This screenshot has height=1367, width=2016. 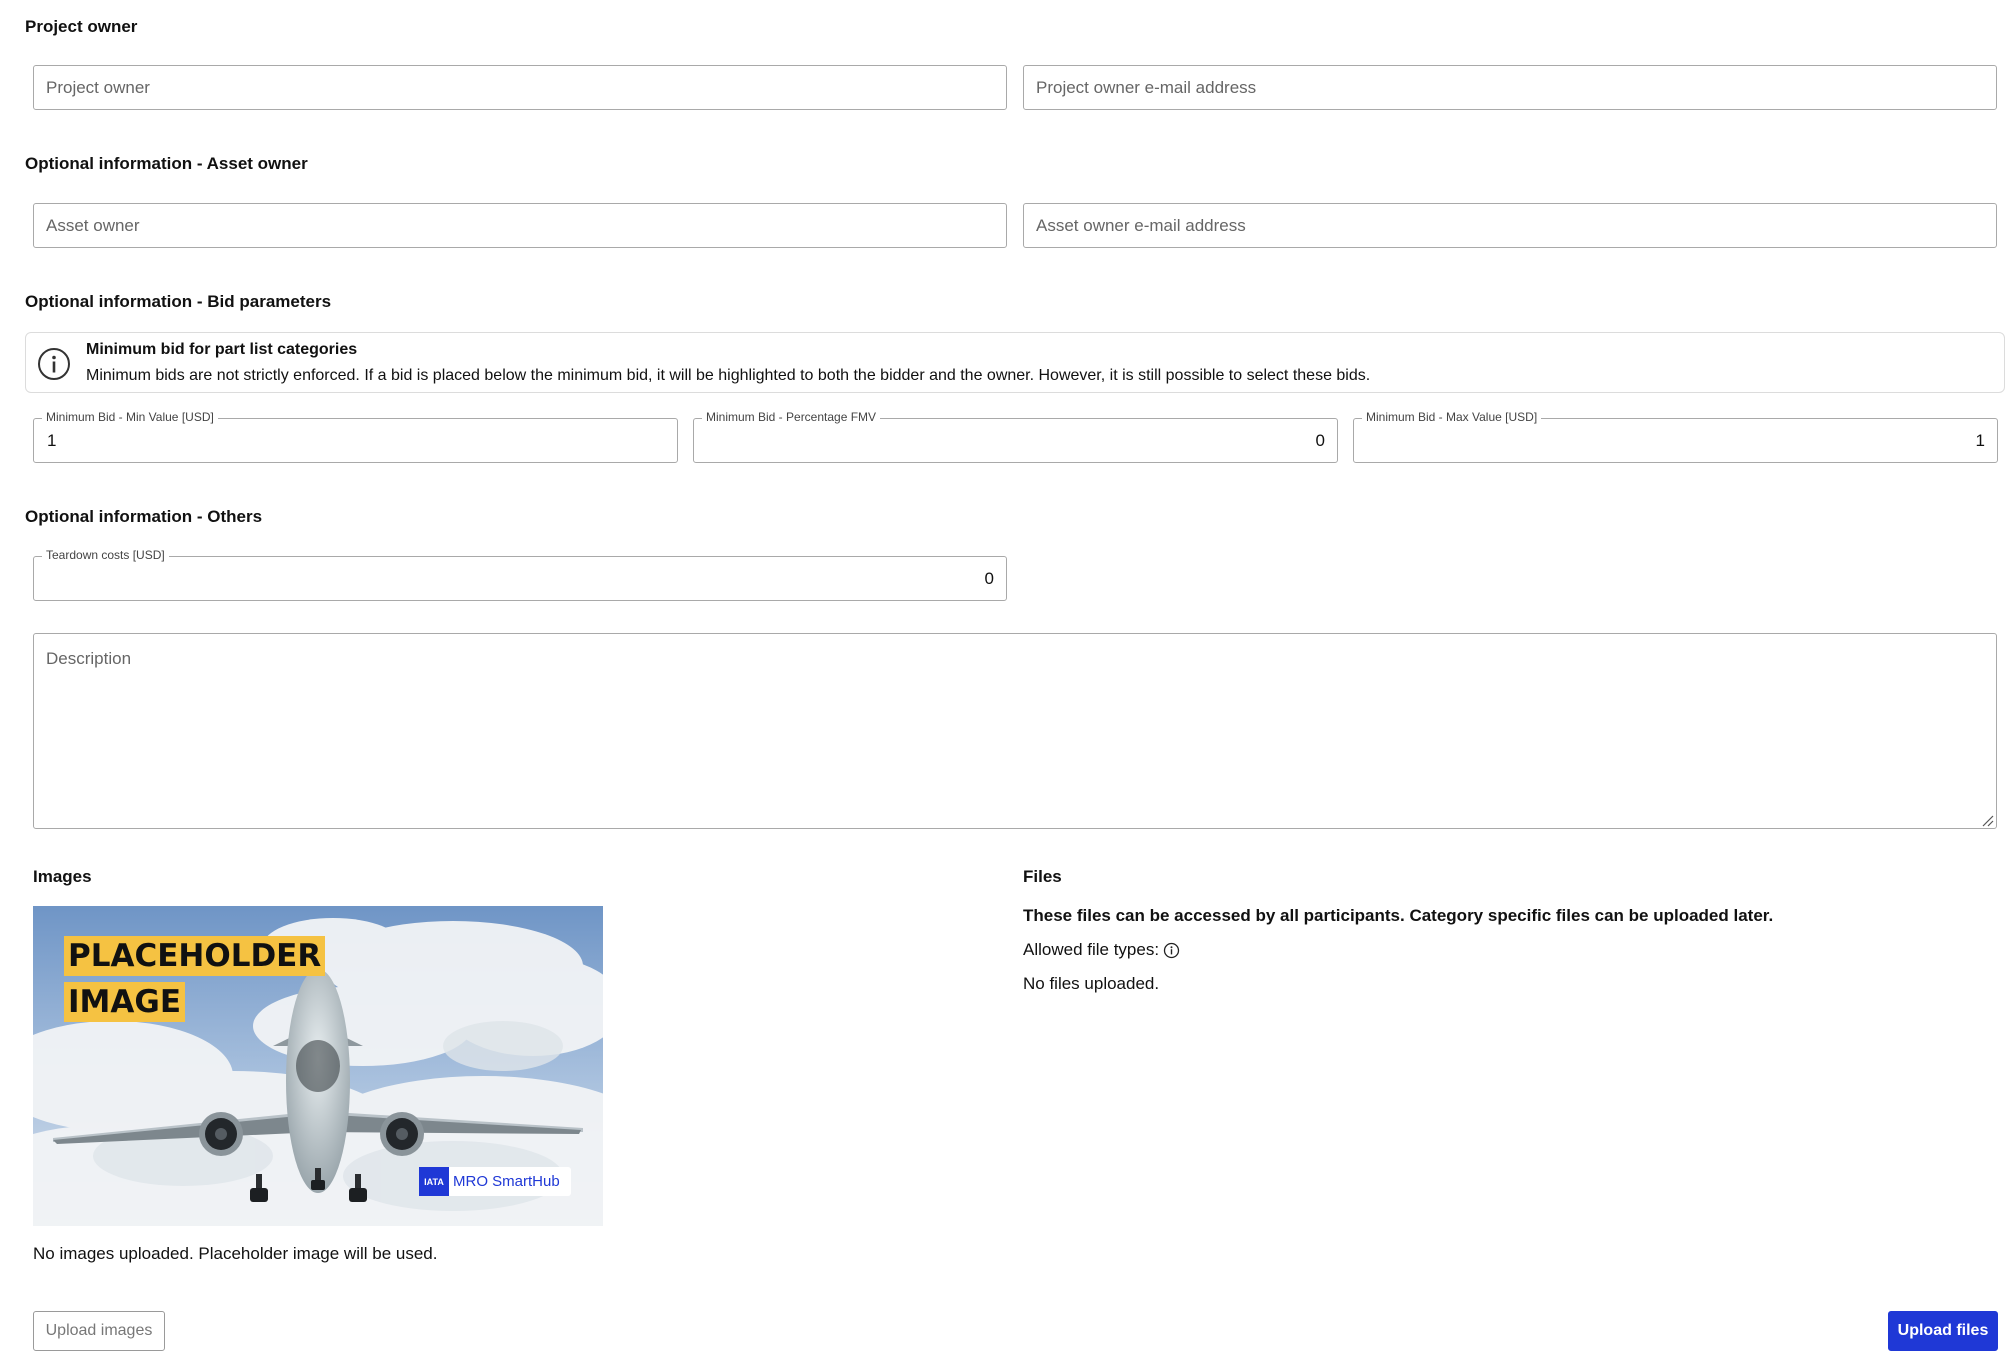 I want to click on section-title-project-owner: Project owner, so click(x=81, y=26).